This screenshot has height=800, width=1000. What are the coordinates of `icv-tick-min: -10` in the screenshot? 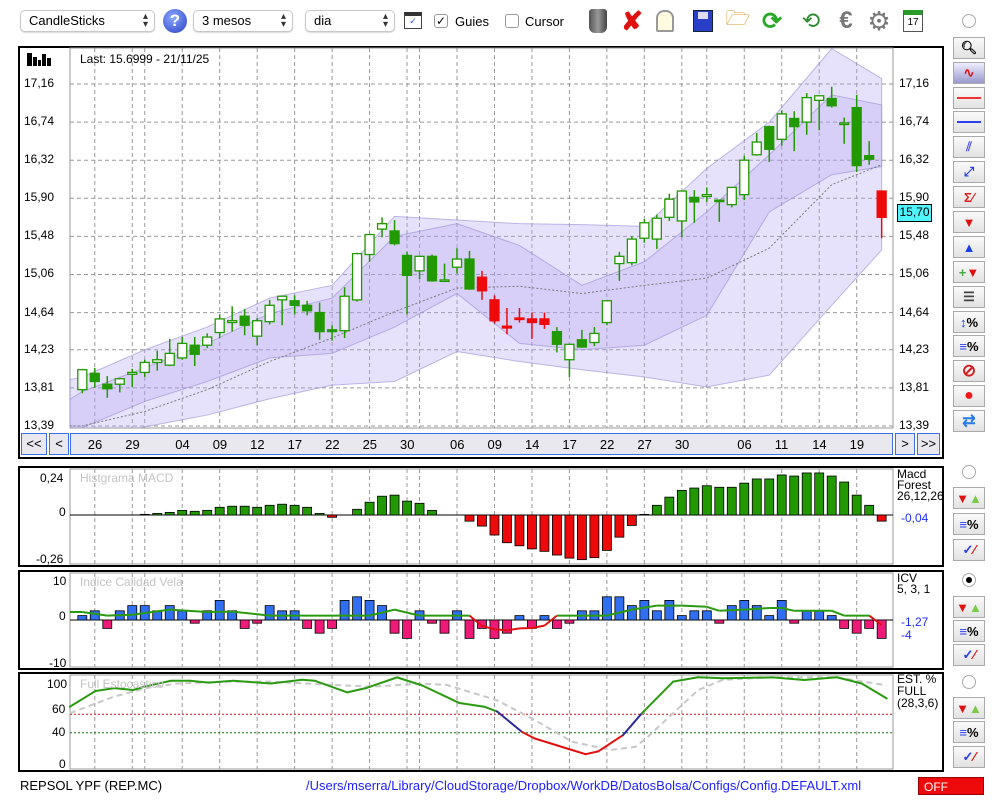 It's located at (58, 663).